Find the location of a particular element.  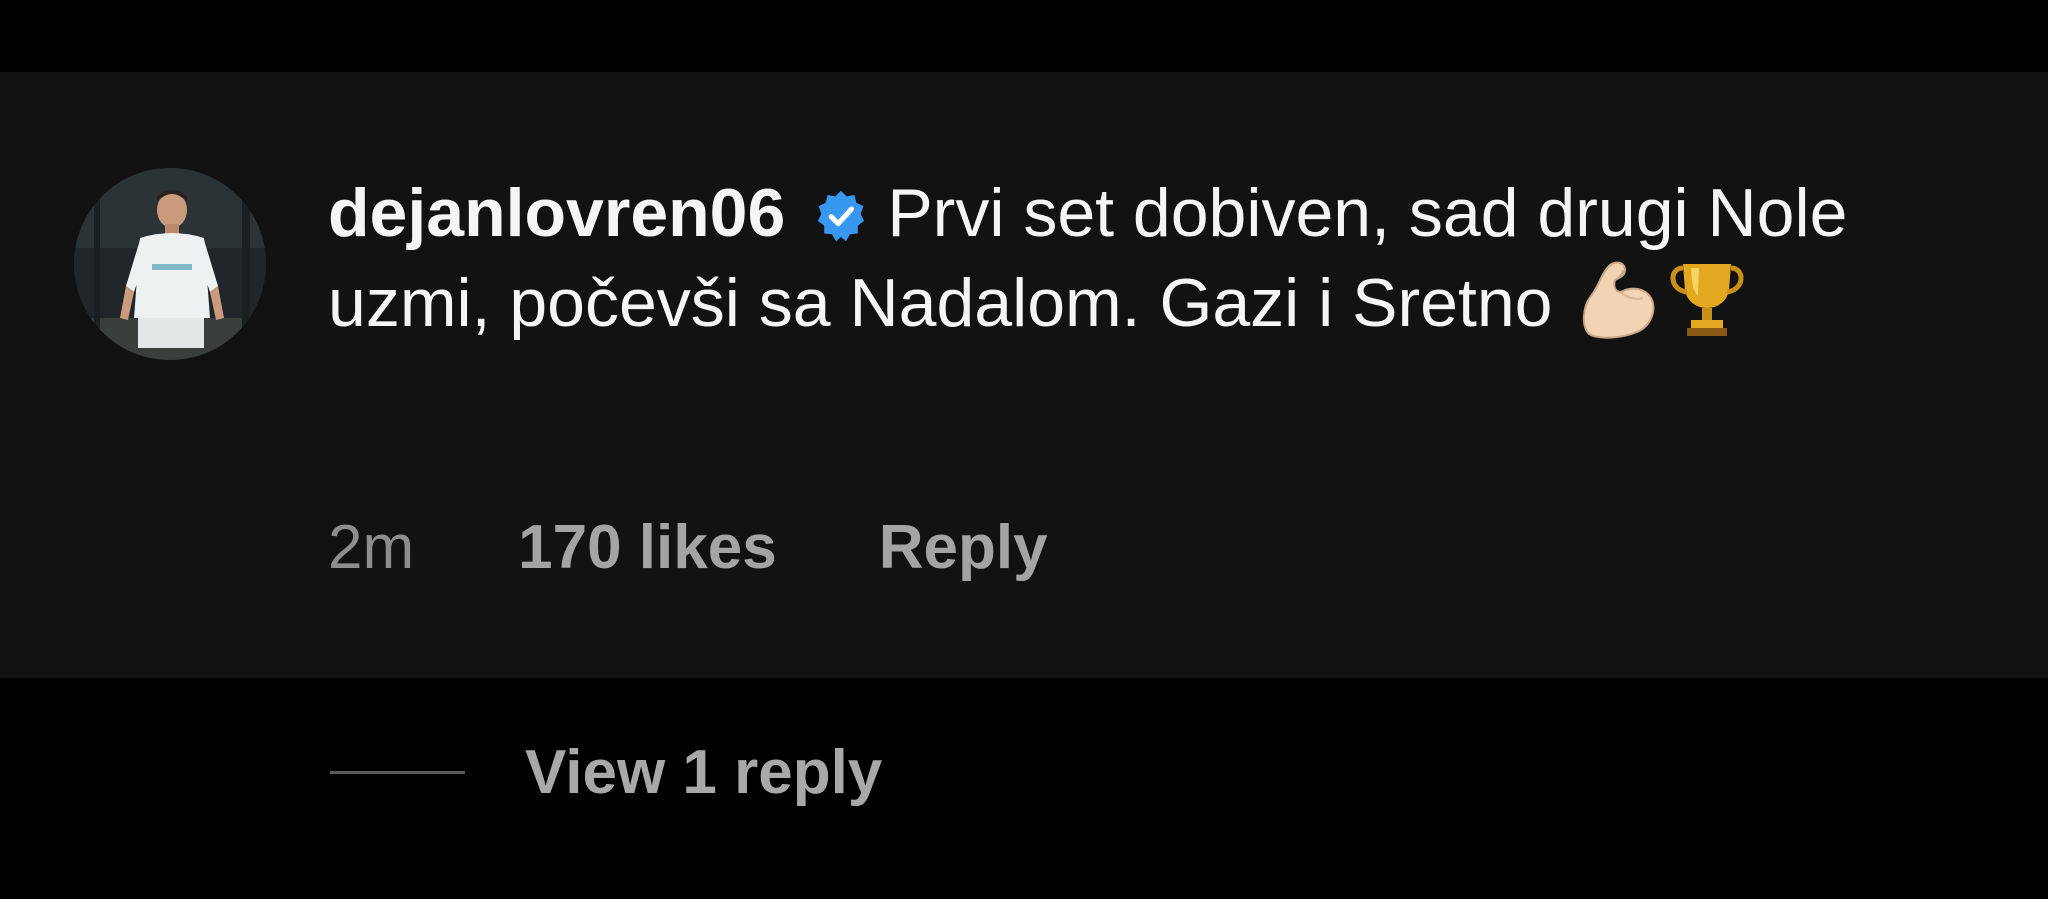

flexed-biceps-emoji-icon is located at coordinates (1617, 298).